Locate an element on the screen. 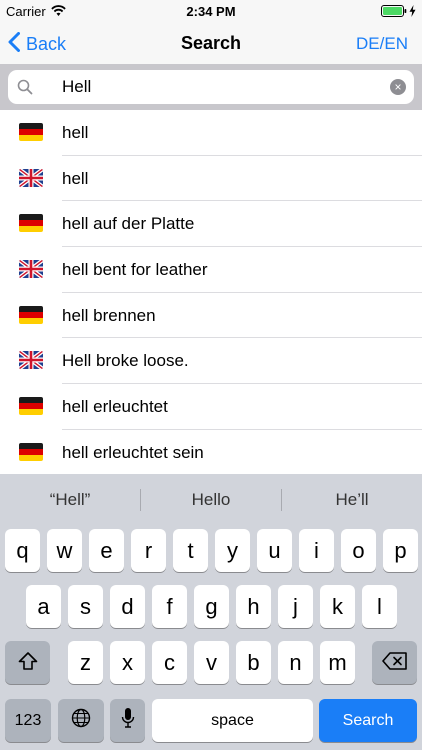 This screenshot has width=422, height=750. back-button: Back is located at coordinates (37, 44).